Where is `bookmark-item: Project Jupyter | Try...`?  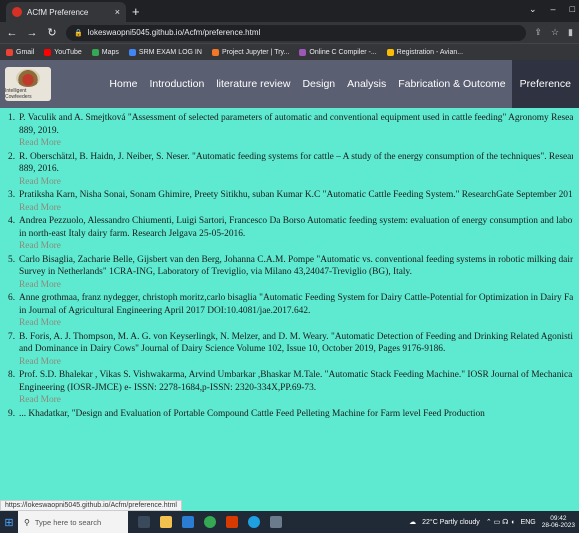 bookmark-item: Project Jupyter | Try... is located at coordinates (250, 52).